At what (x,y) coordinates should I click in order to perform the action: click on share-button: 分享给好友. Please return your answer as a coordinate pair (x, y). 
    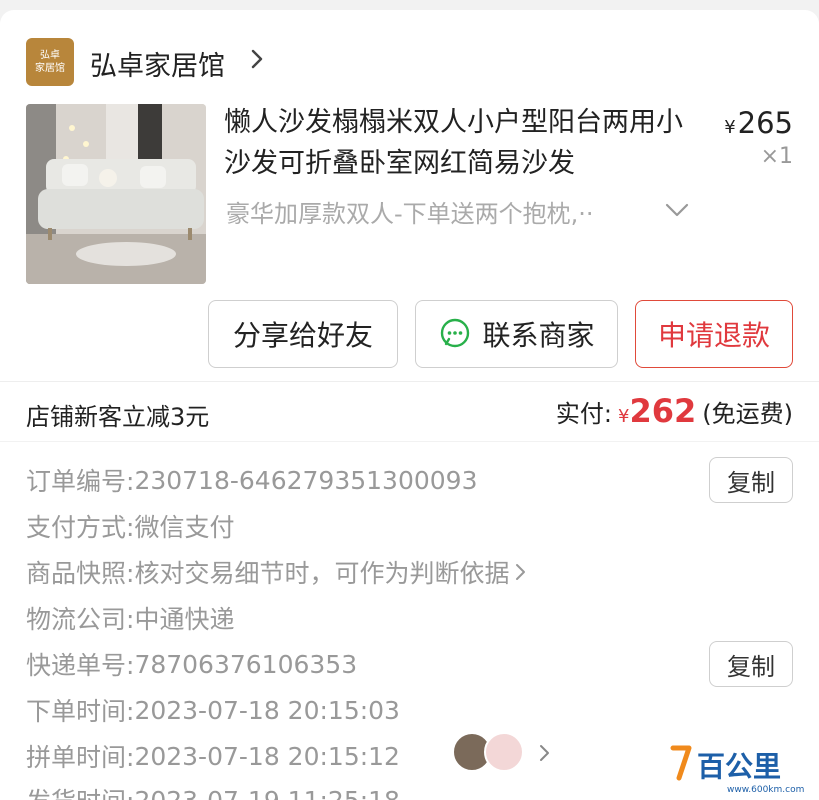
    Looking at the image, I should click on (303, 334).